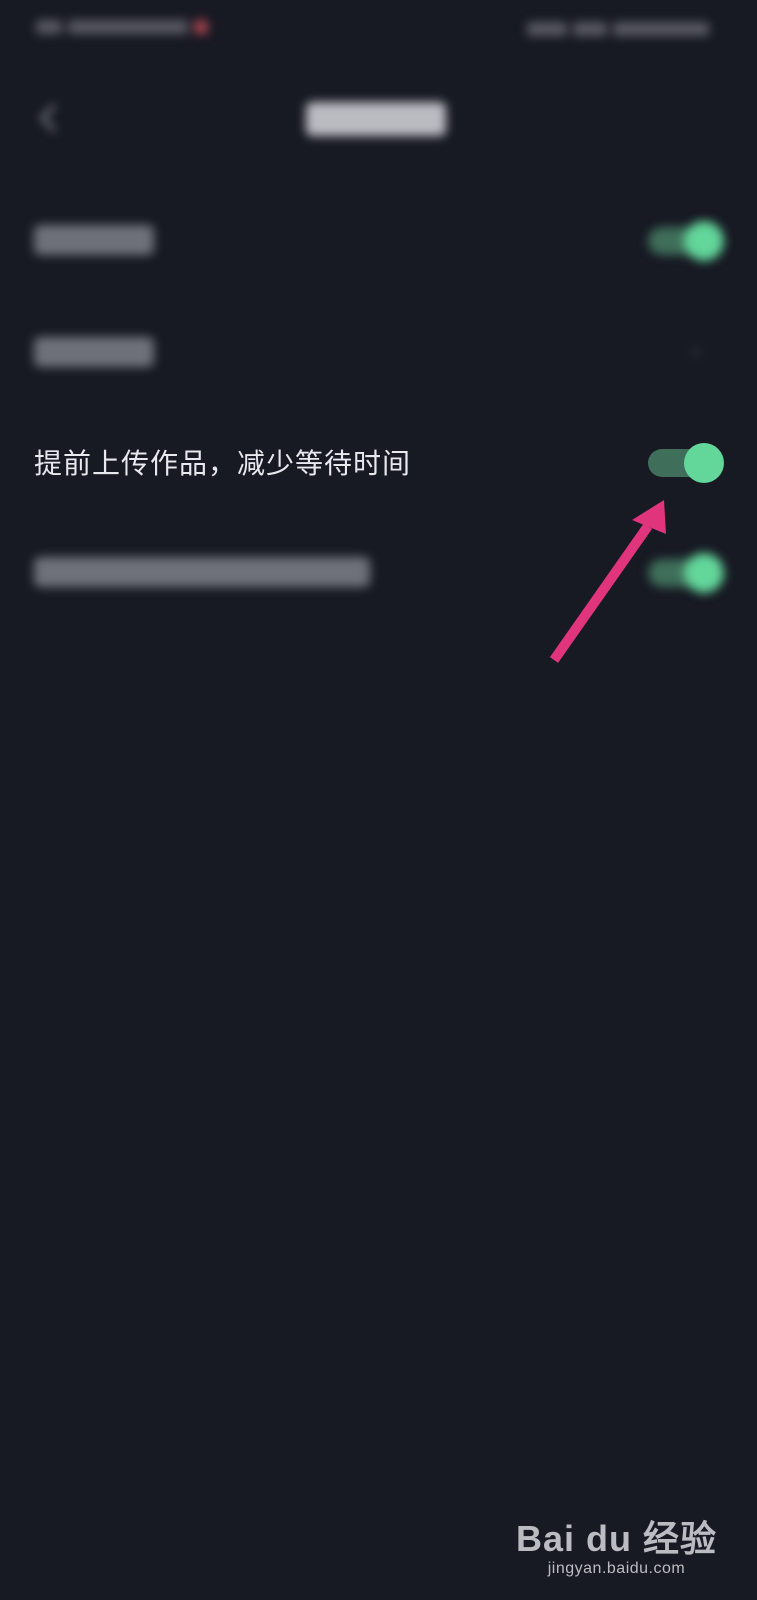 The height and width of the screenshot is (1600, 757). I want to click on settings-row-1-label-blurred, so click(94, 240).